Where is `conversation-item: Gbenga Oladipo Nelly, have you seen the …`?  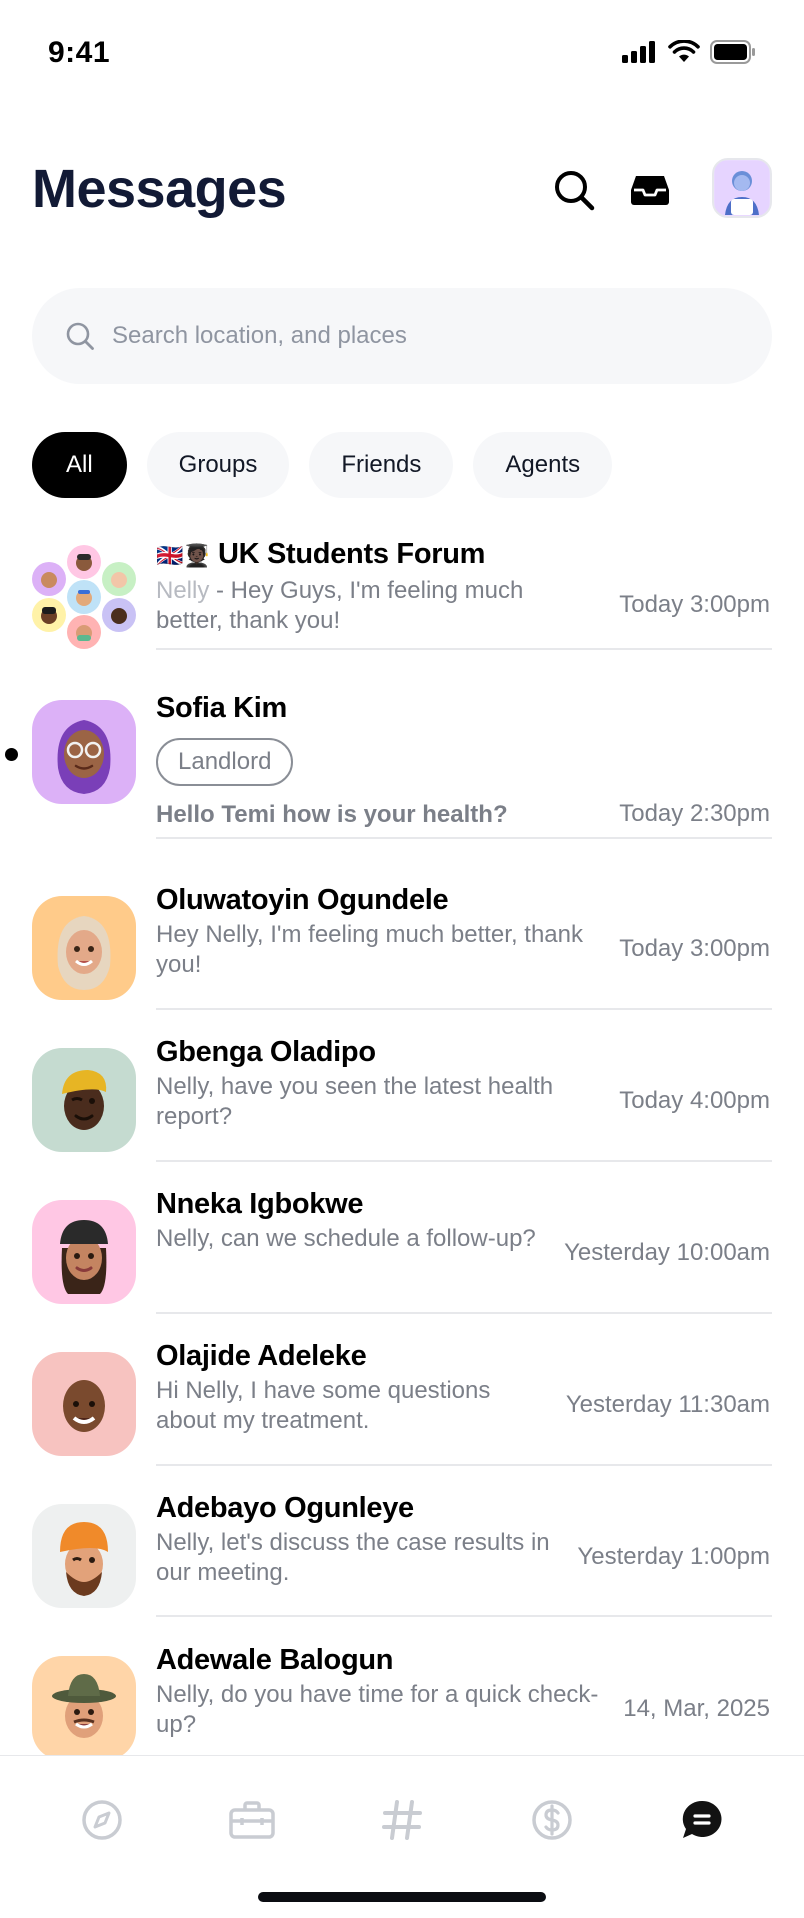 conversation-item: Gbenga Oladipo Nelly, have you seen the … is located at coordinates (402, 1098).